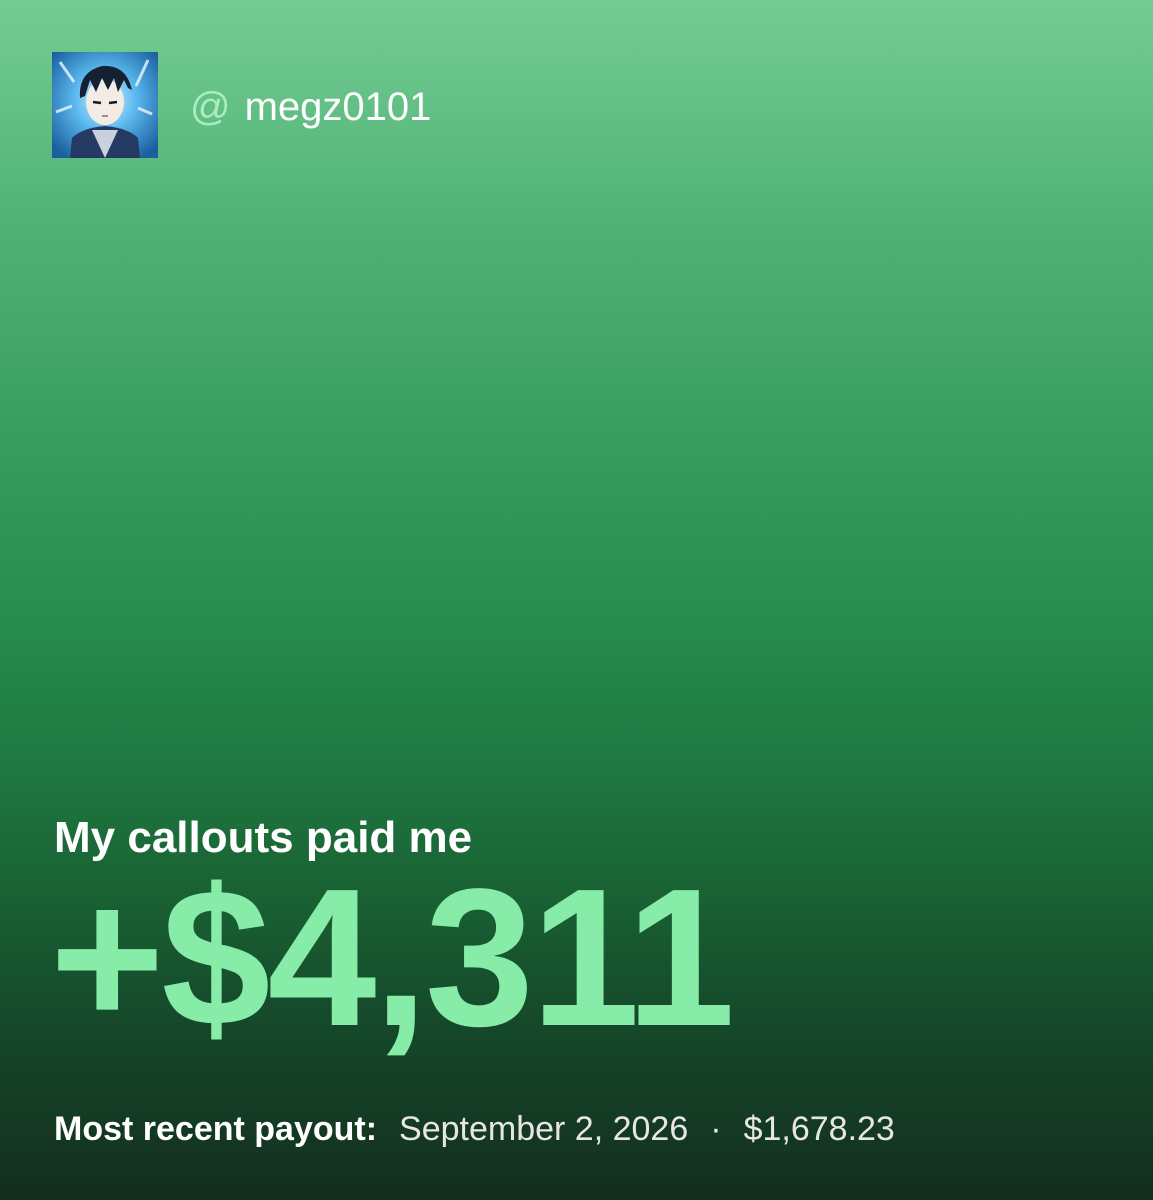  I want to click on payout-date: September 2, 2026, so click(544, 1129).